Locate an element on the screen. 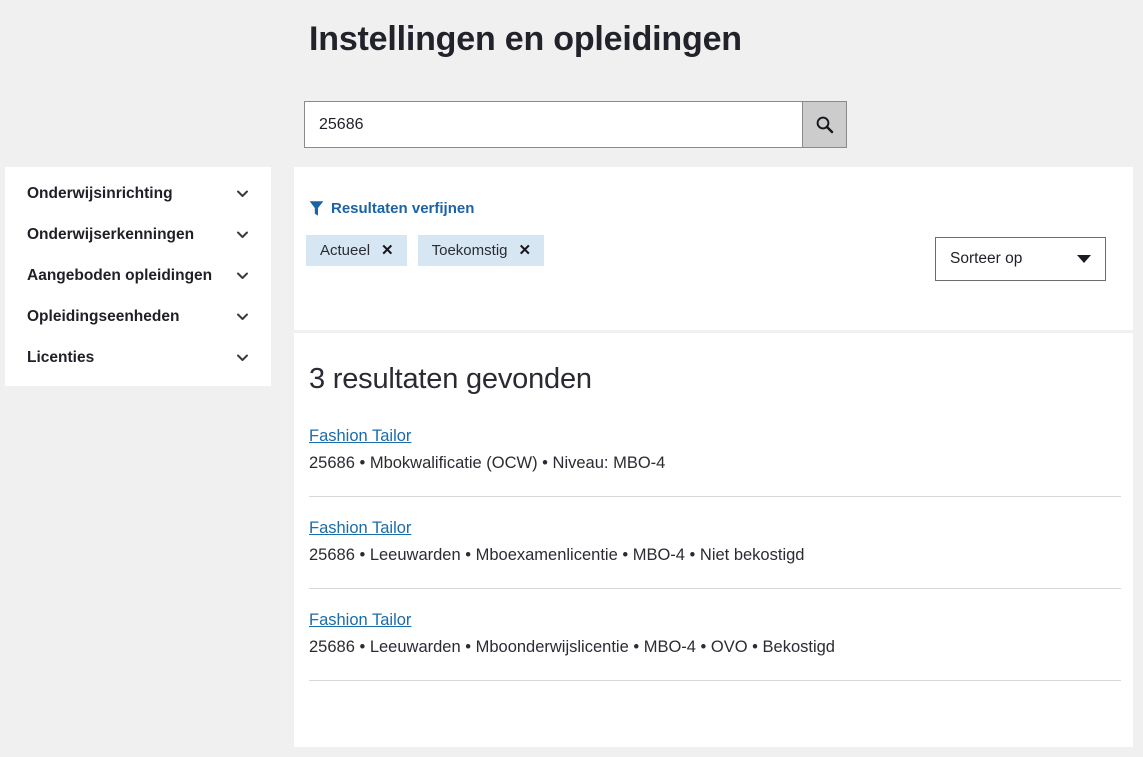 The width and height of the screenshot is (1143, 757). sidebar-item-label: Onderwijsinrichting is located at coordinates (100, 193).